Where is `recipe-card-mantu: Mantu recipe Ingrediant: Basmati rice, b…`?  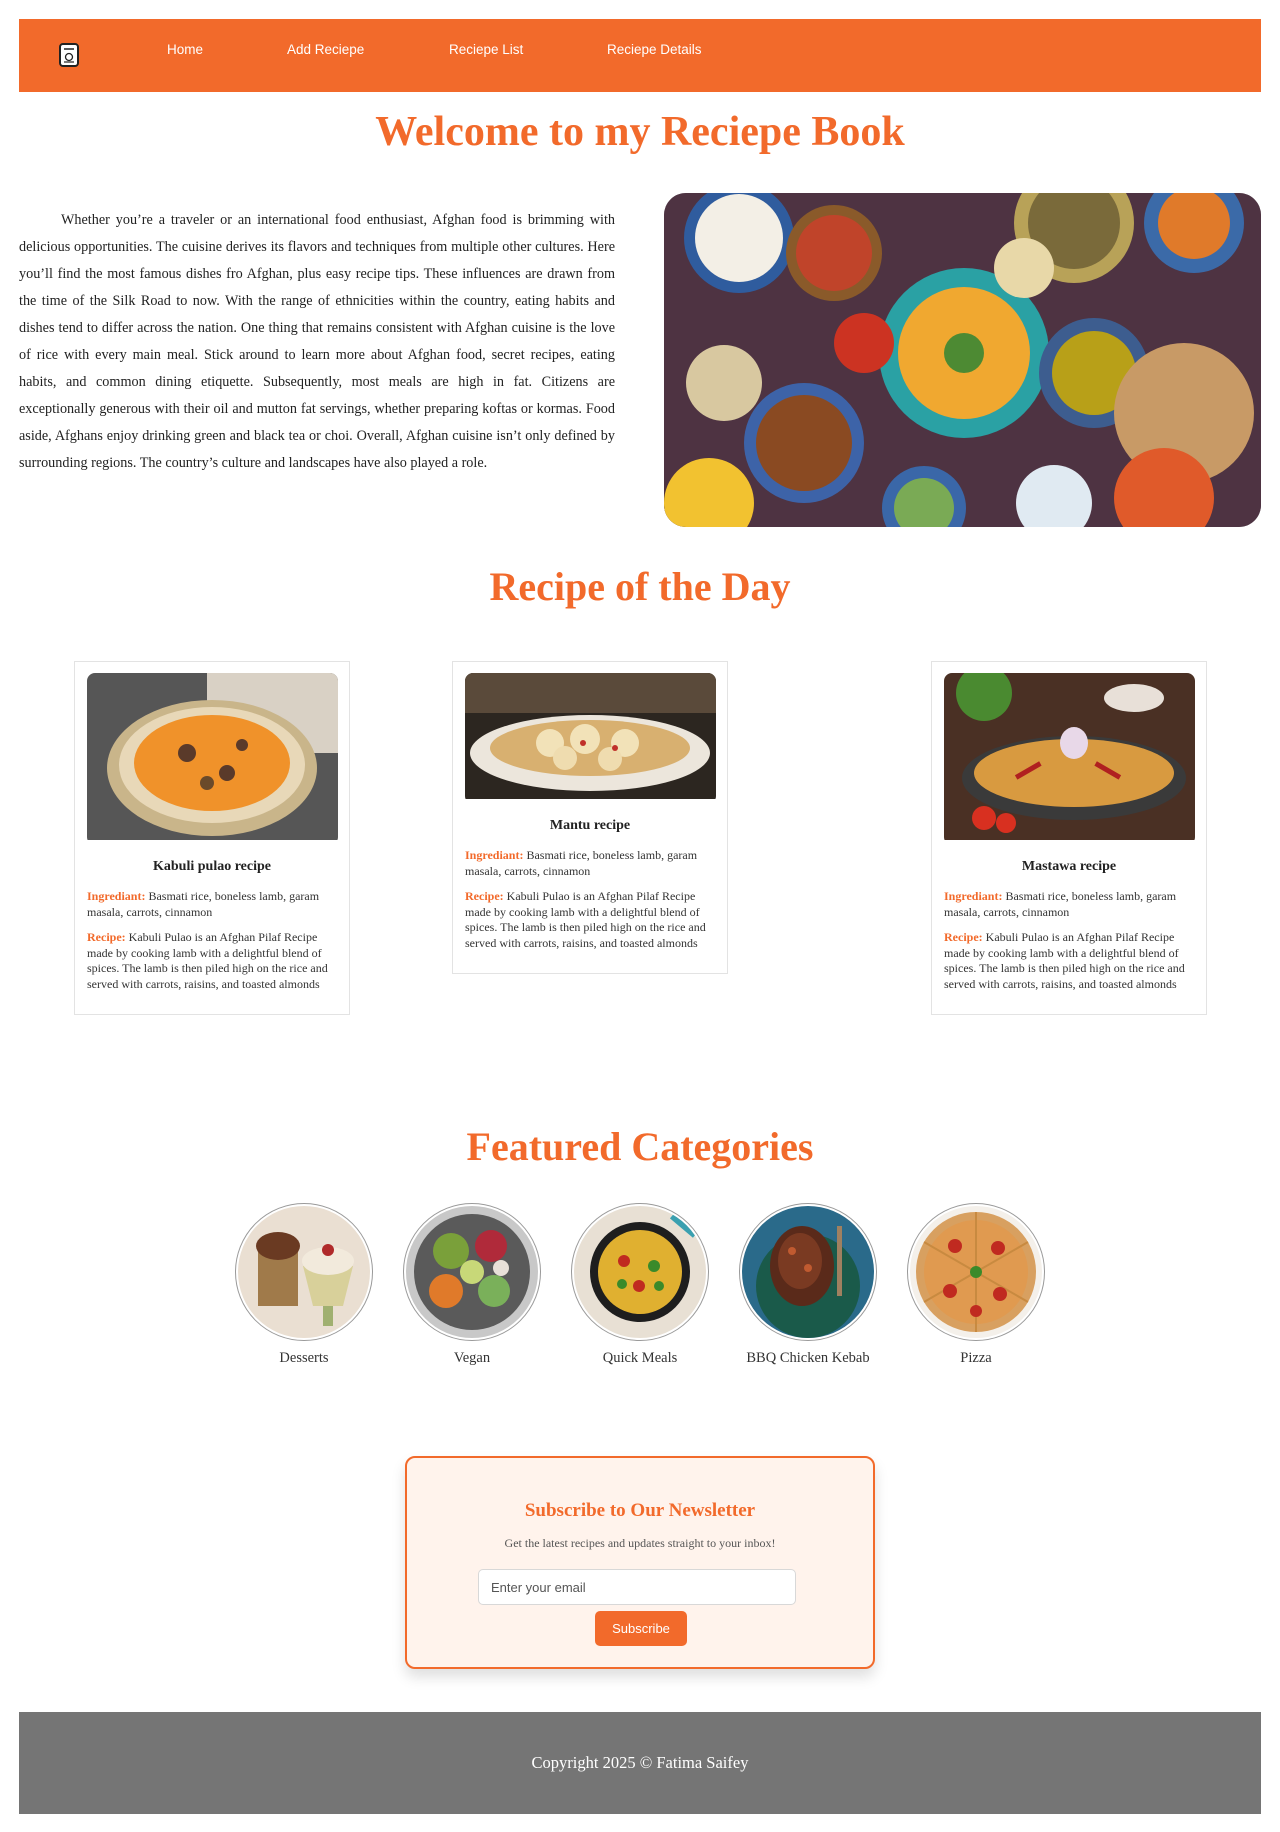 recipe-card-mantu: Mantu recipe Ingrediant: Basmati rice, b… is located at coordinates (590, 817).